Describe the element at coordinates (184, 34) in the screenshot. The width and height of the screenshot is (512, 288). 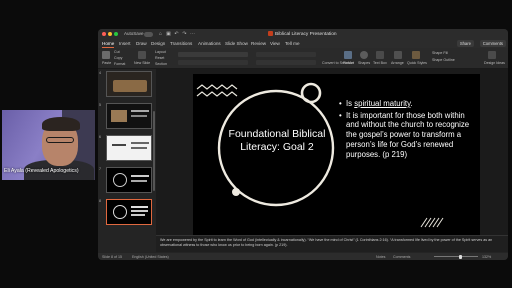
I see `redo-icon: ↷` at that location.